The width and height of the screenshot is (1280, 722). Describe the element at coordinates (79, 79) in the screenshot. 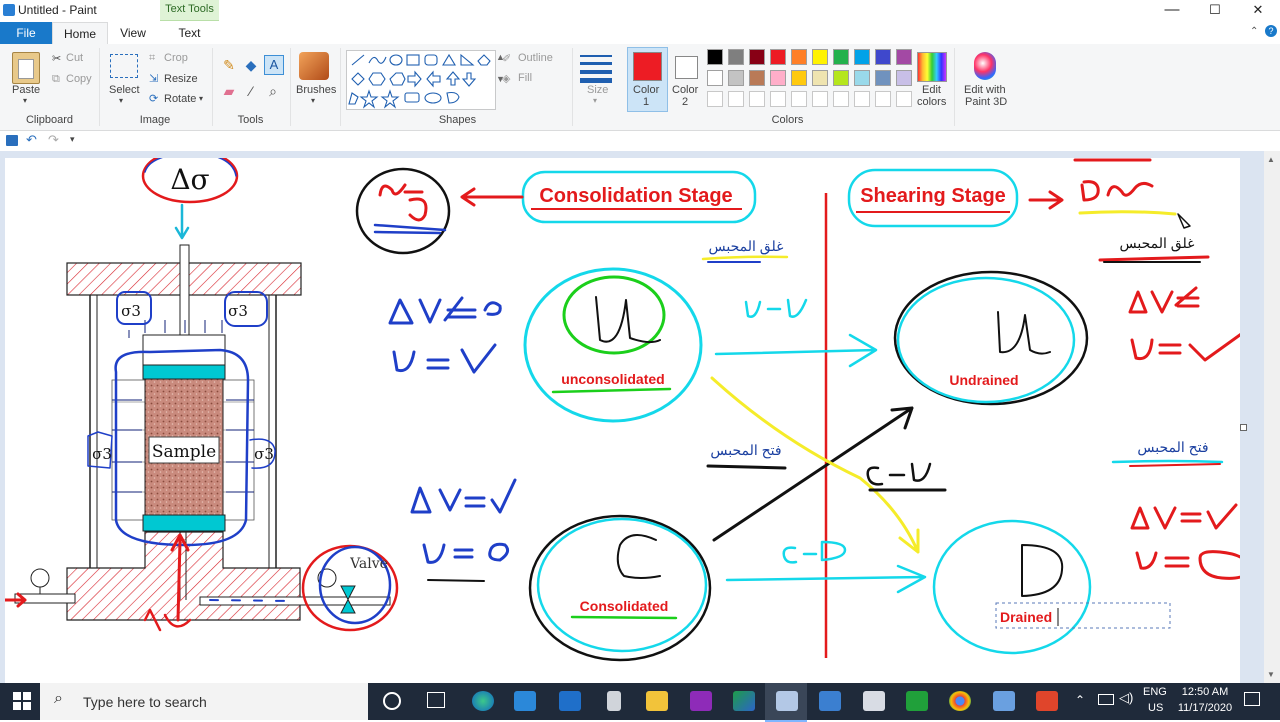

I see `copy-button: Copy` at that location.